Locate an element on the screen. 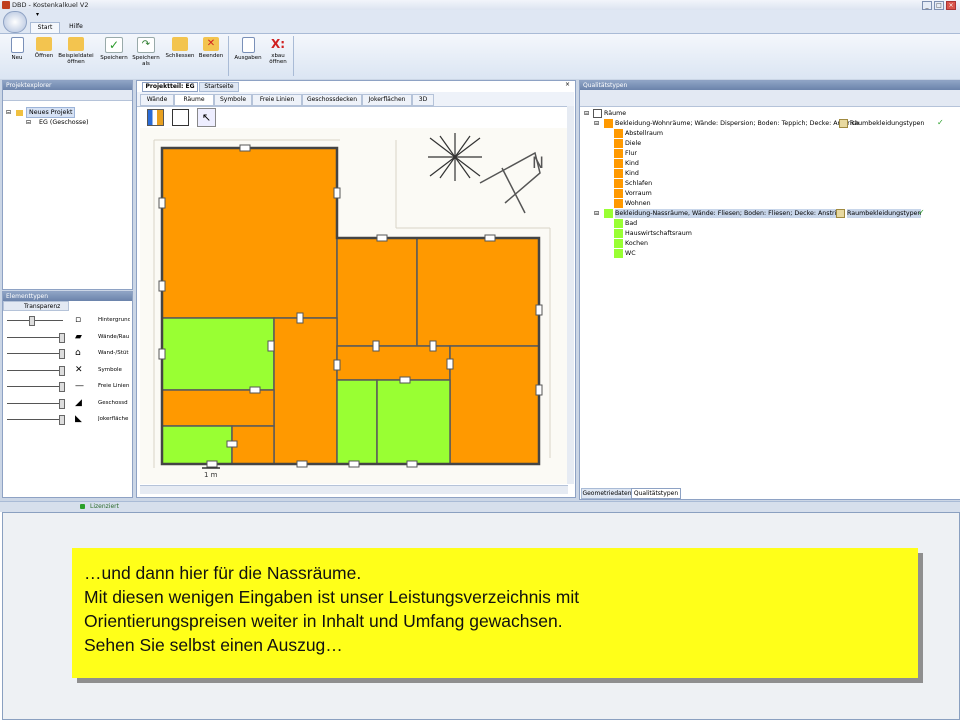  plan-vertical-scrollbar is located at coordinates (570, 295).